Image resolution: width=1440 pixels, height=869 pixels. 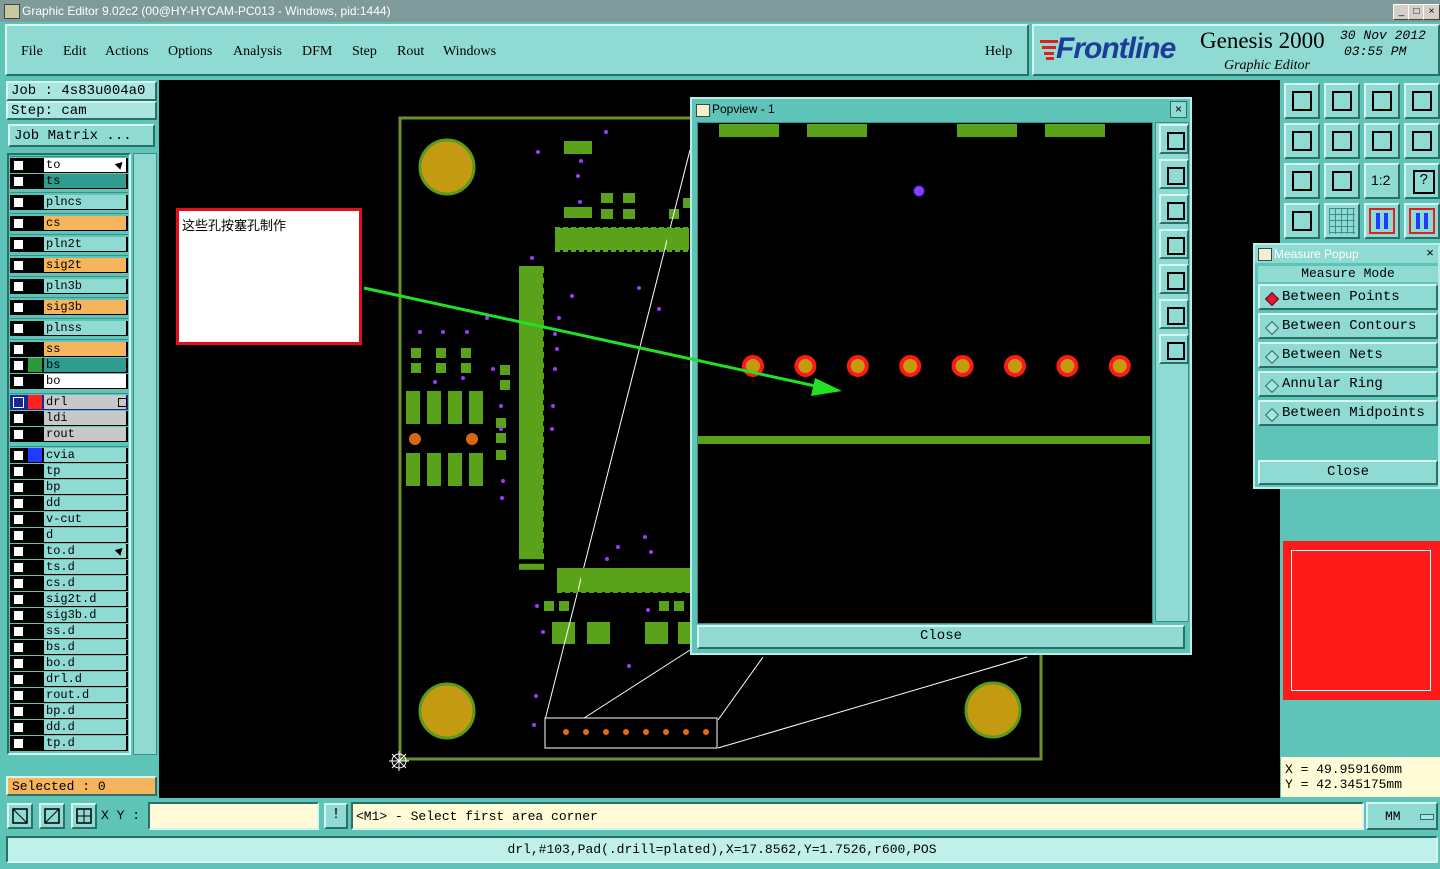 What do you see at coordinates (69, 487) in the screenshot?
I see `layer-row-bp: bp` at bounding box center [69, 487].